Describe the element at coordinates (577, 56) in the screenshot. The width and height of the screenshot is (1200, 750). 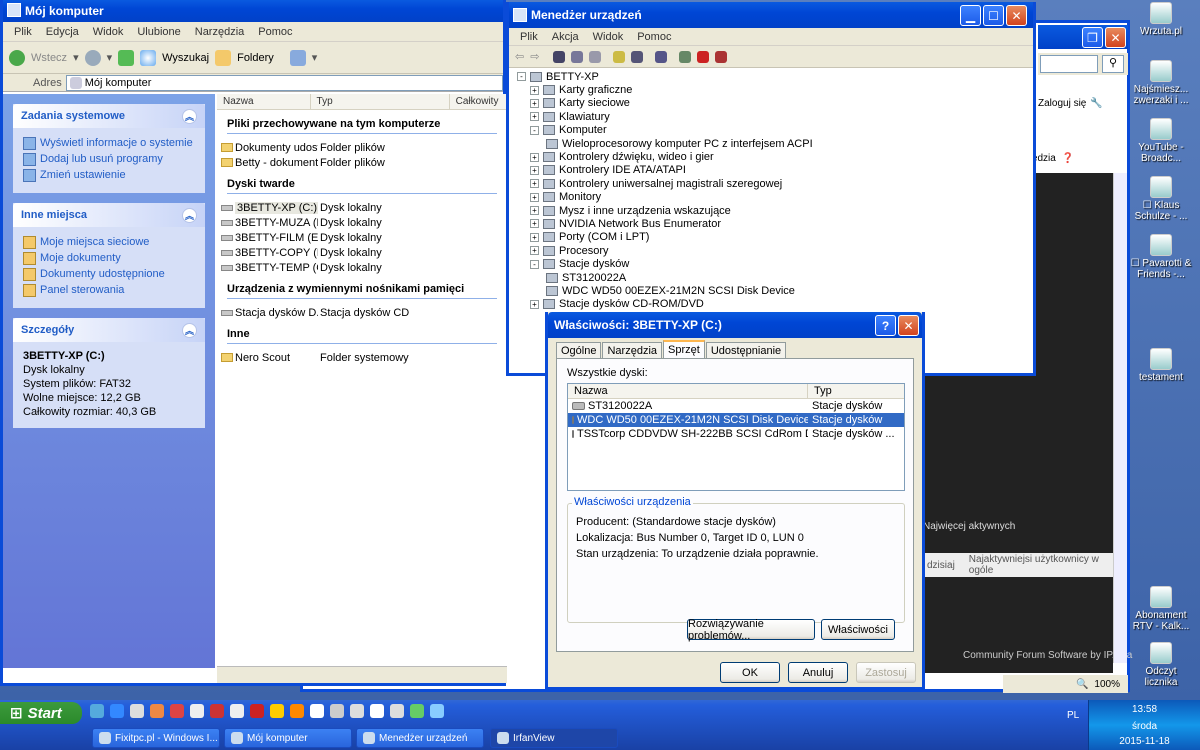
I see `properties-icon` at that location.